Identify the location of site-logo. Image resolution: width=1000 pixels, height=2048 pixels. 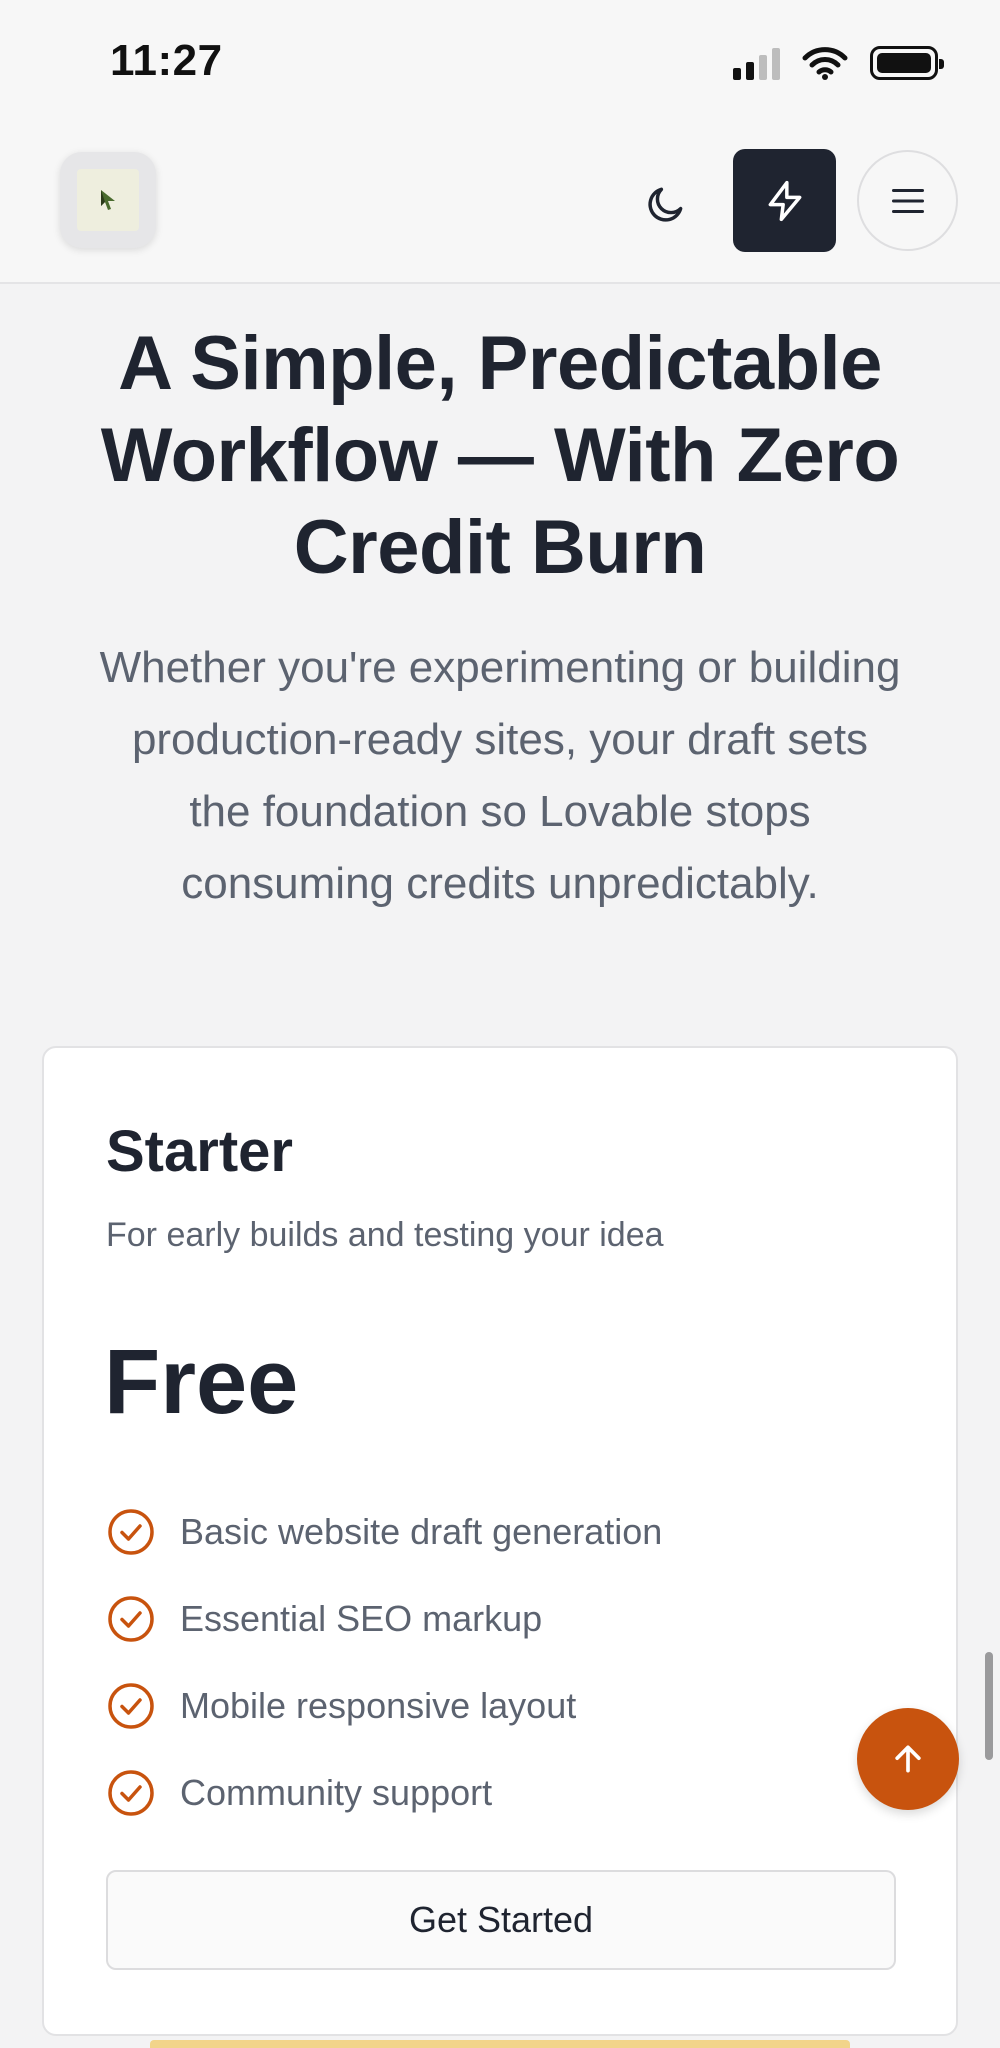
(108, 200).